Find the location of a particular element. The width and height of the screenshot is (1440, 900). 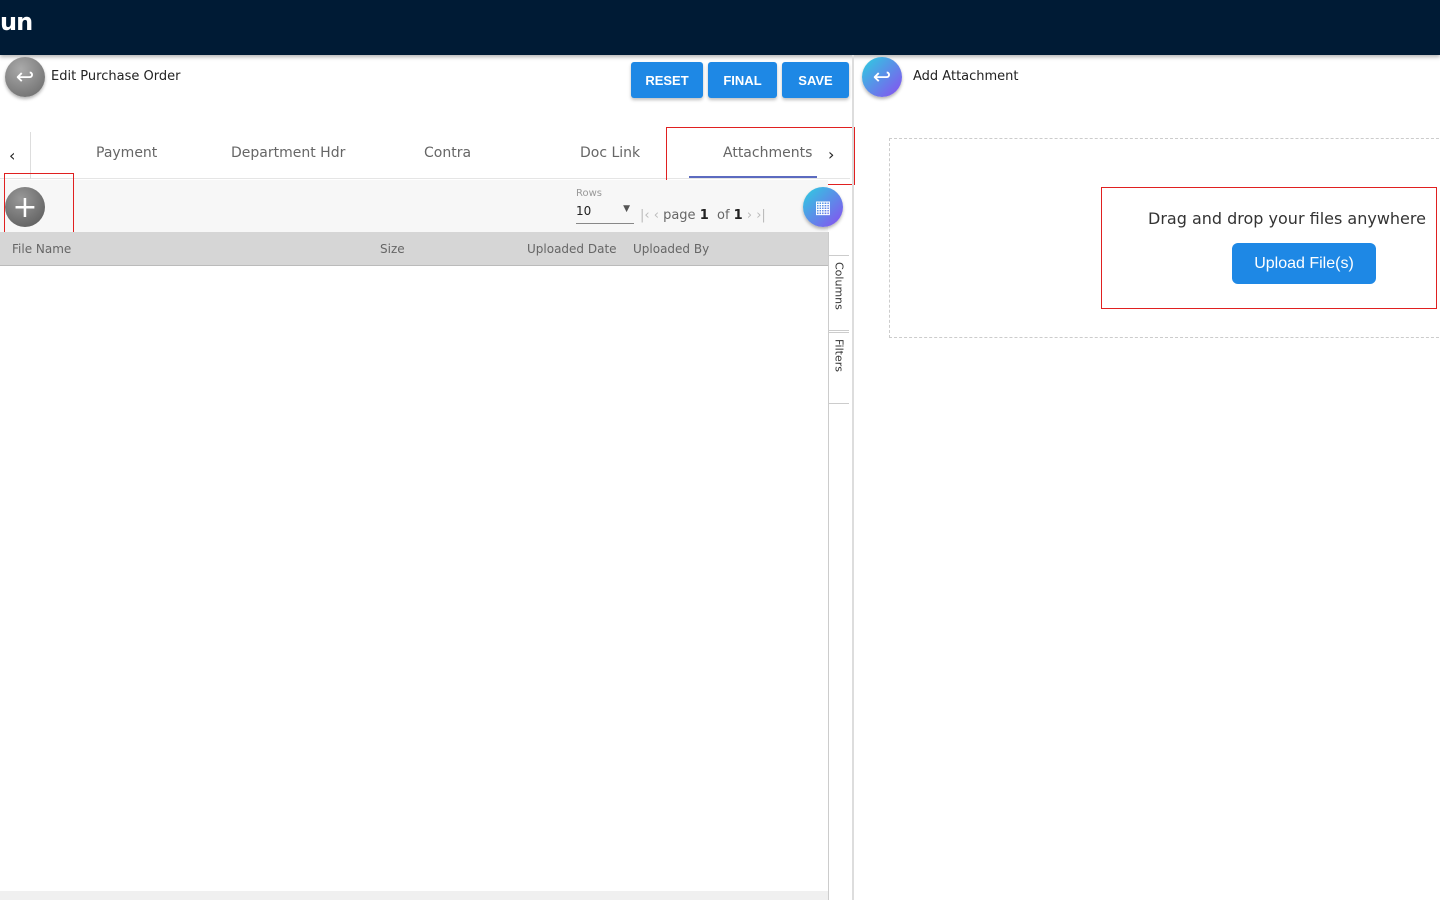

last-page-icon: ›| is located at coordinates (761, 215).